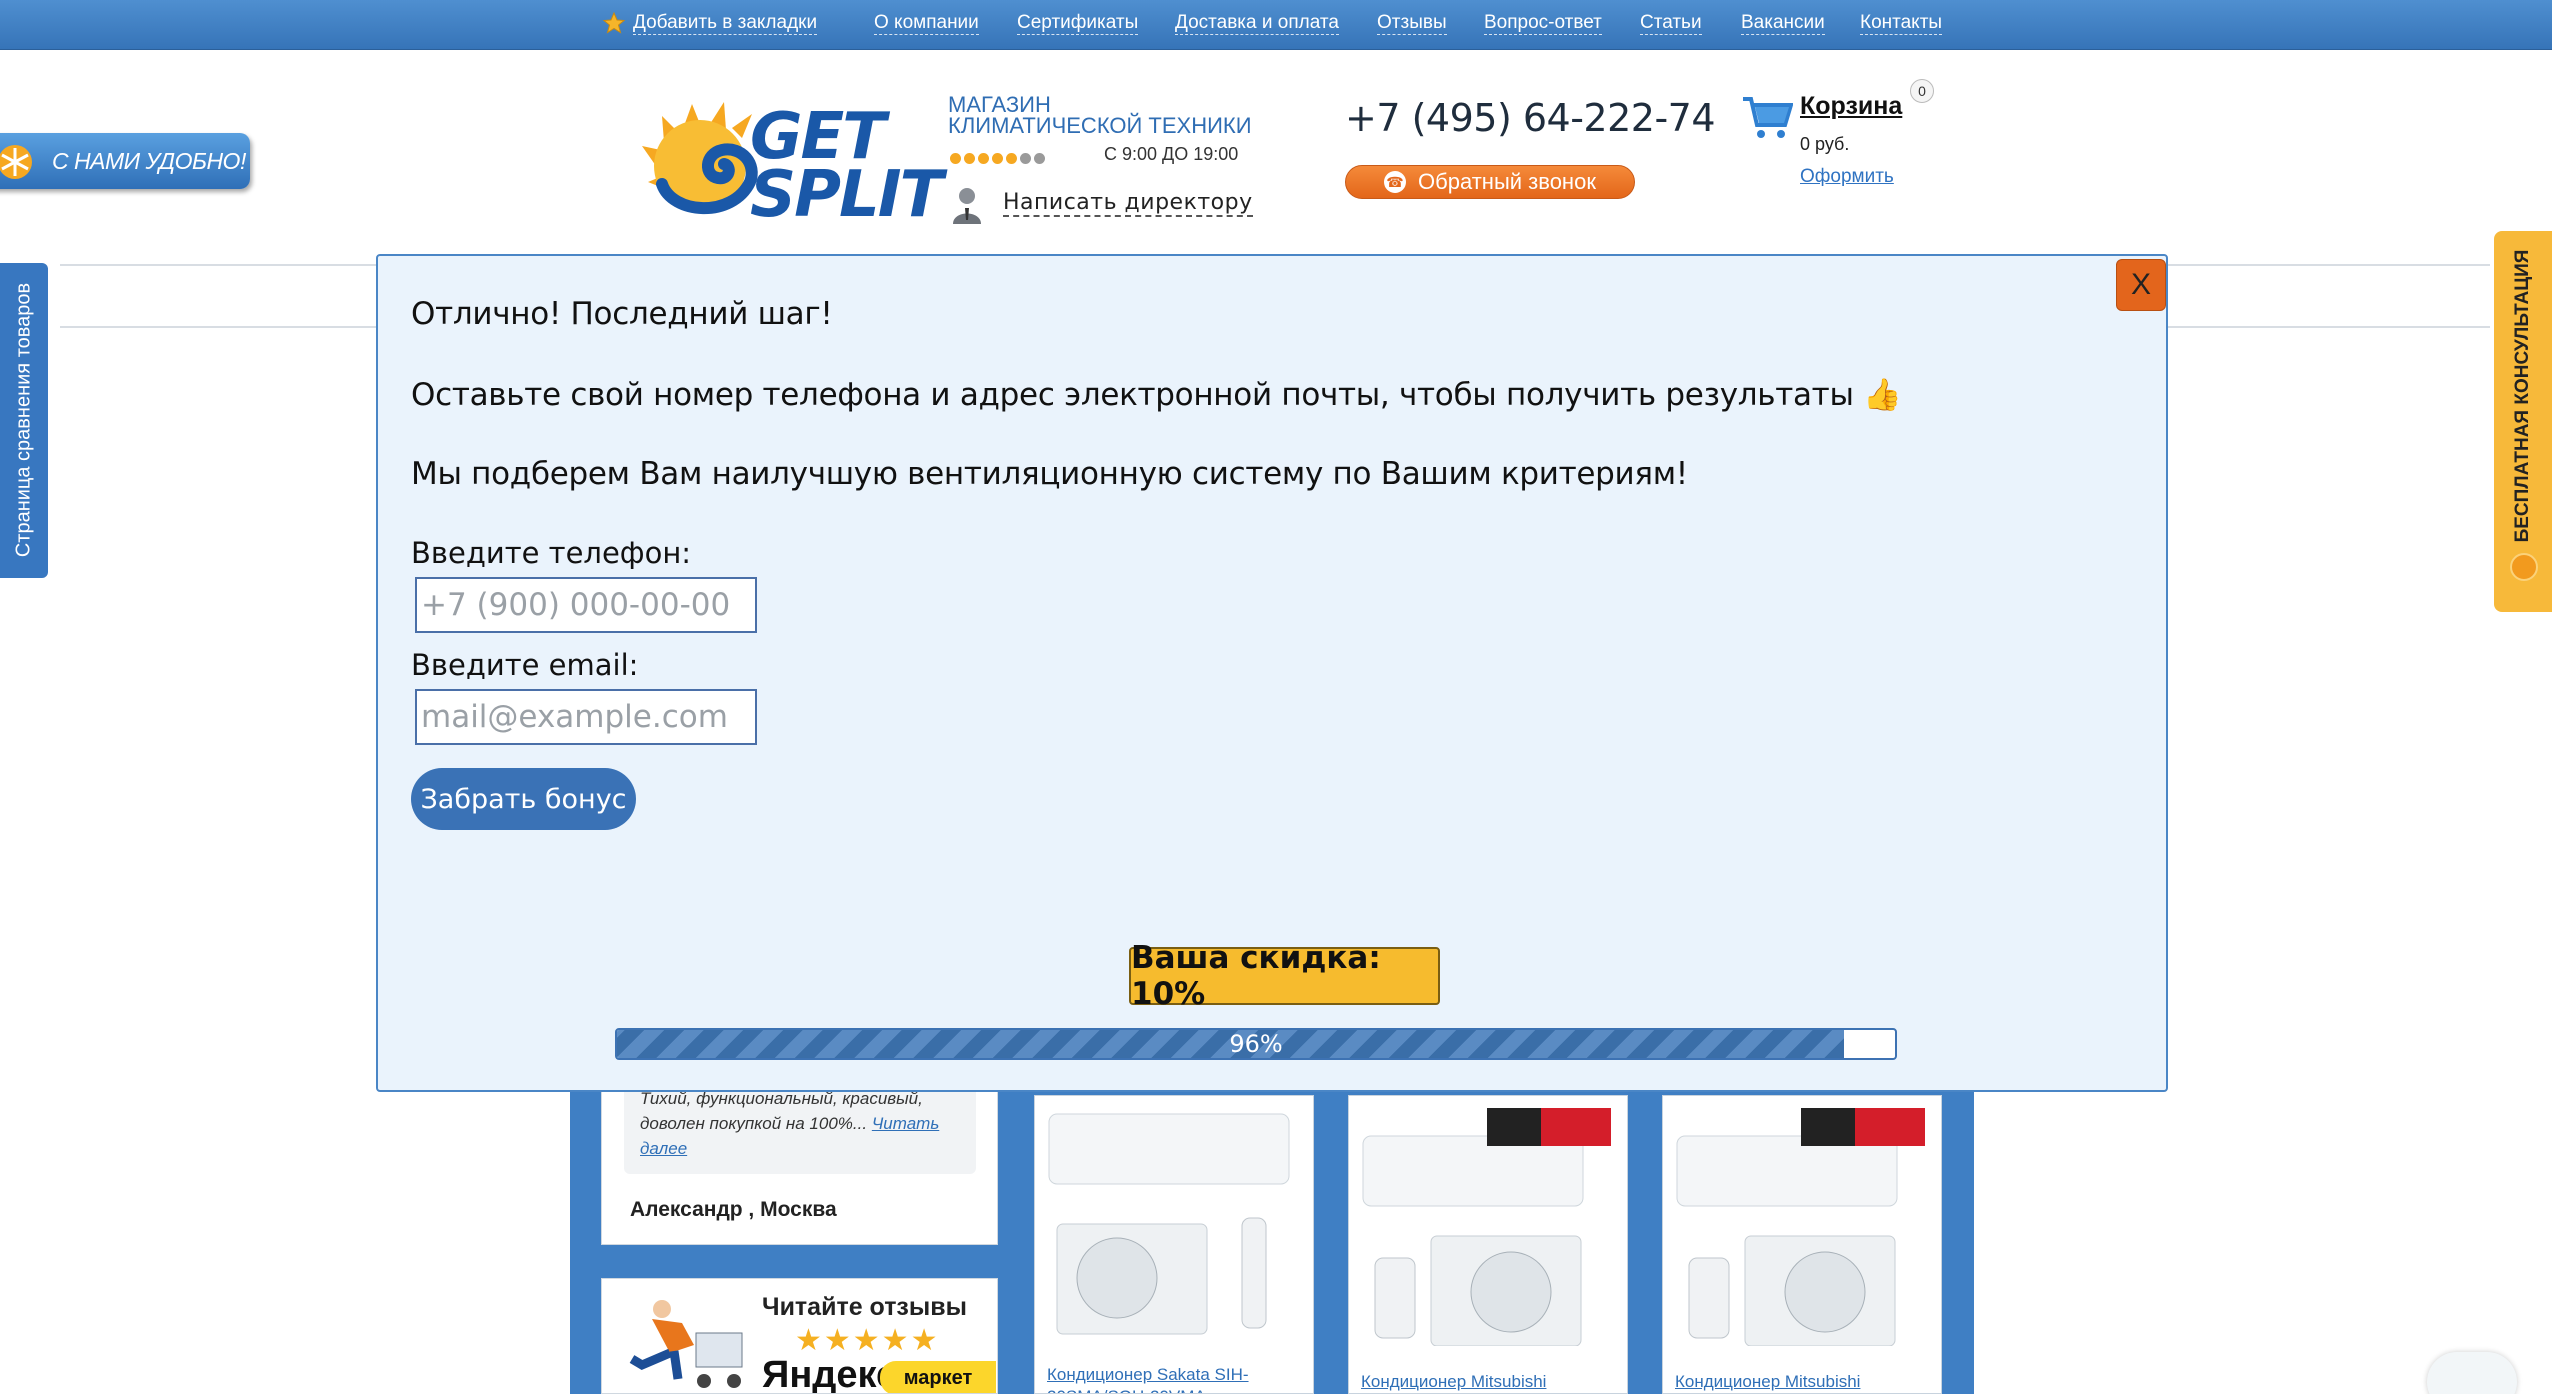 Image resolution: width=2552 pixels, height=1394 pixels. Describe the element at coordinates (614, 22) in the screenshot. I see `star-icon` at that location.